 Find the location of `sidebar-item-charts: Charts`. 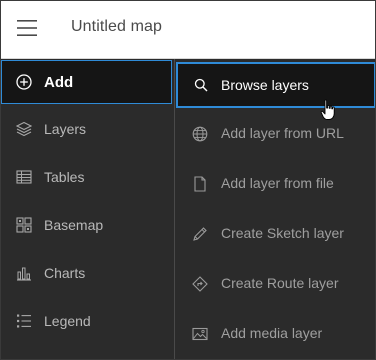

sidebar-item-charts: Charts is located at coordinates (87, 273).